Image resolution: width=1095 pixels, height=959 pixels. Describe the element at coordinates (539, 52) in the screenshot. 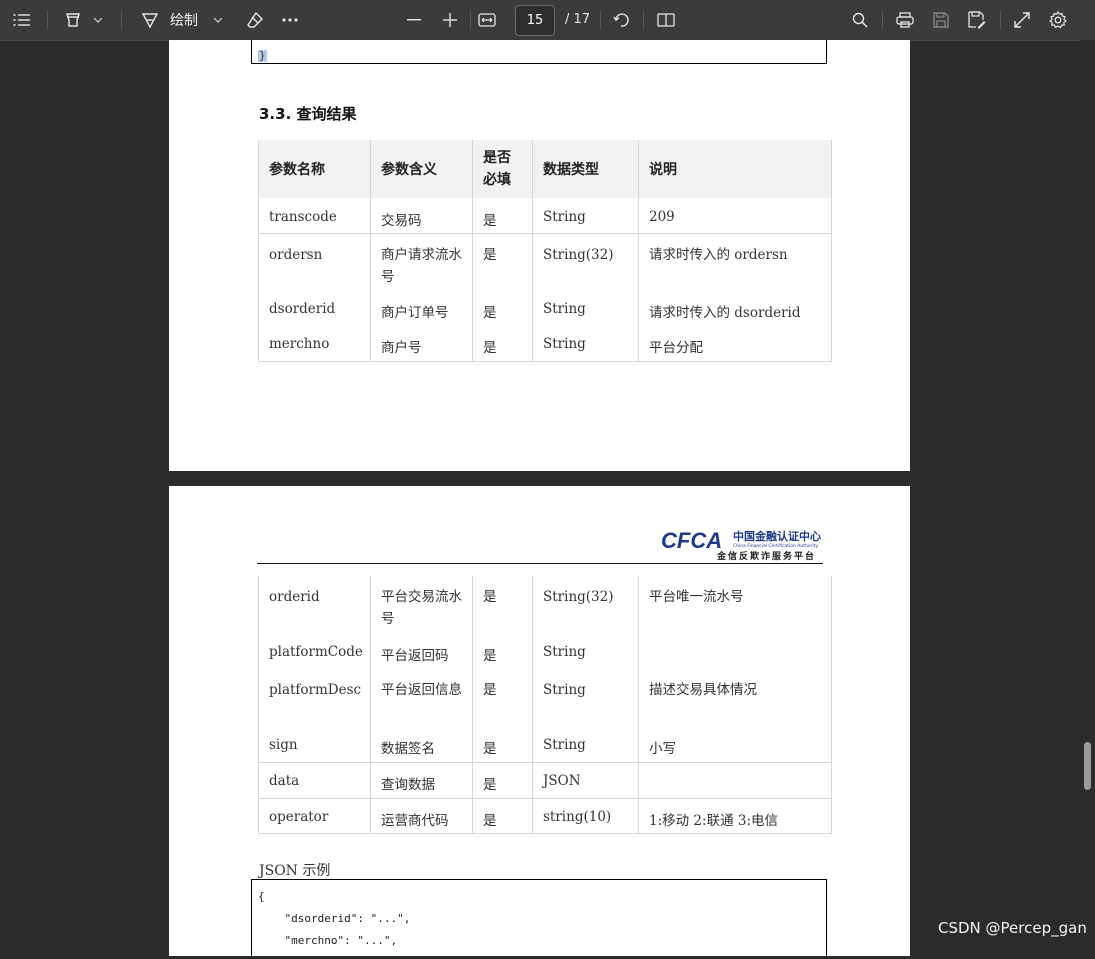

I see `code-block-end: }` at that location.